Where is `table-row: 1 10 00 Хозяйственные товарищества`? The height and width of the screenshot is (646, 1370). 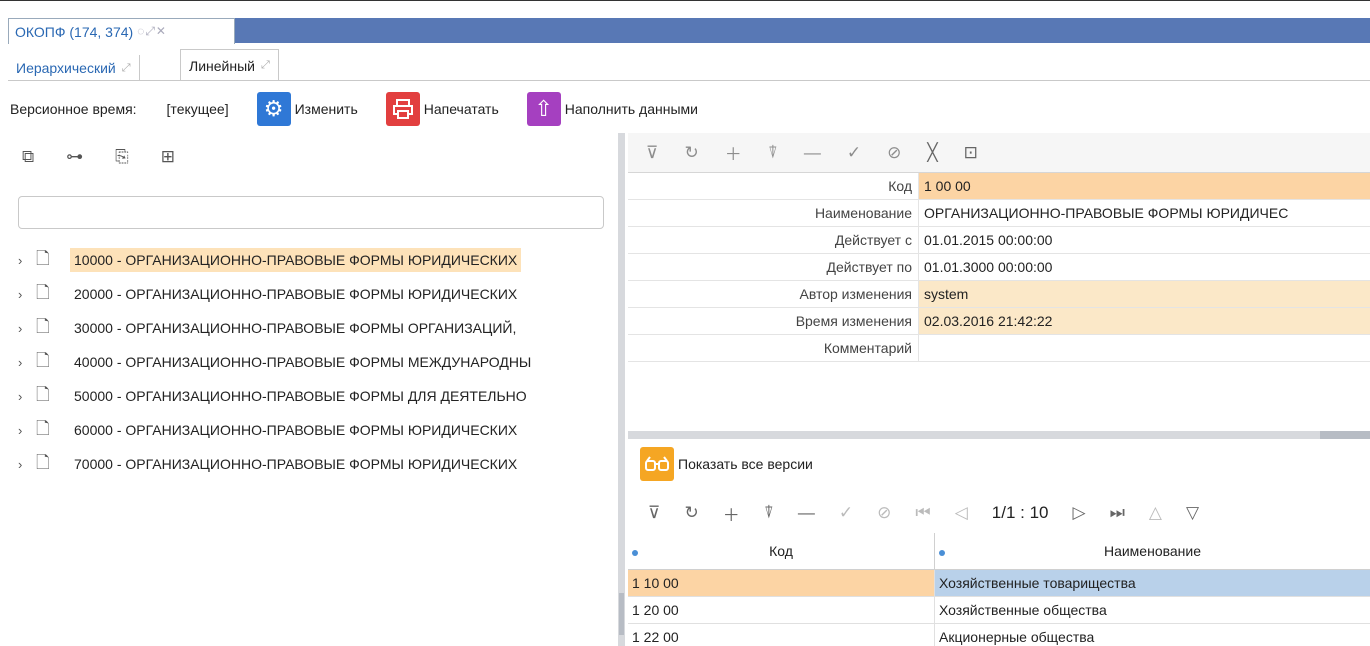 table-row: 1 10 00 Хозяйственные товарищества is located at coordinates (999, 583).